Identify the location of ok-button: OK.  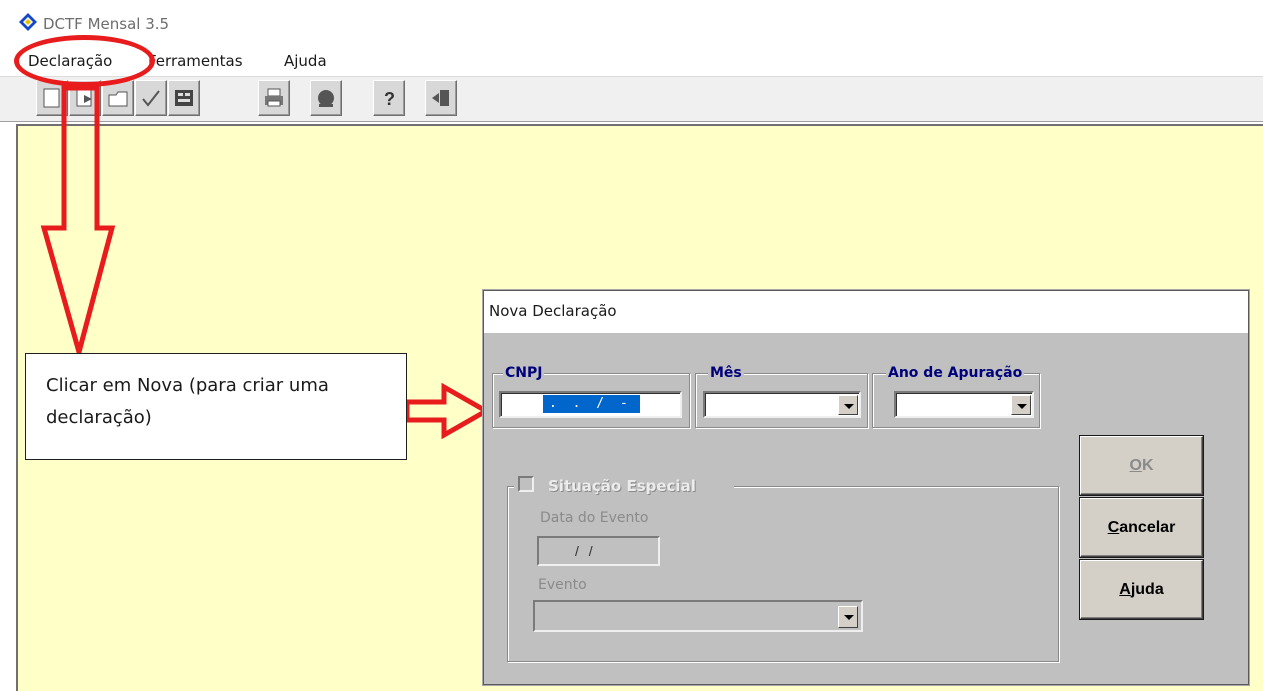
(1141, 465).